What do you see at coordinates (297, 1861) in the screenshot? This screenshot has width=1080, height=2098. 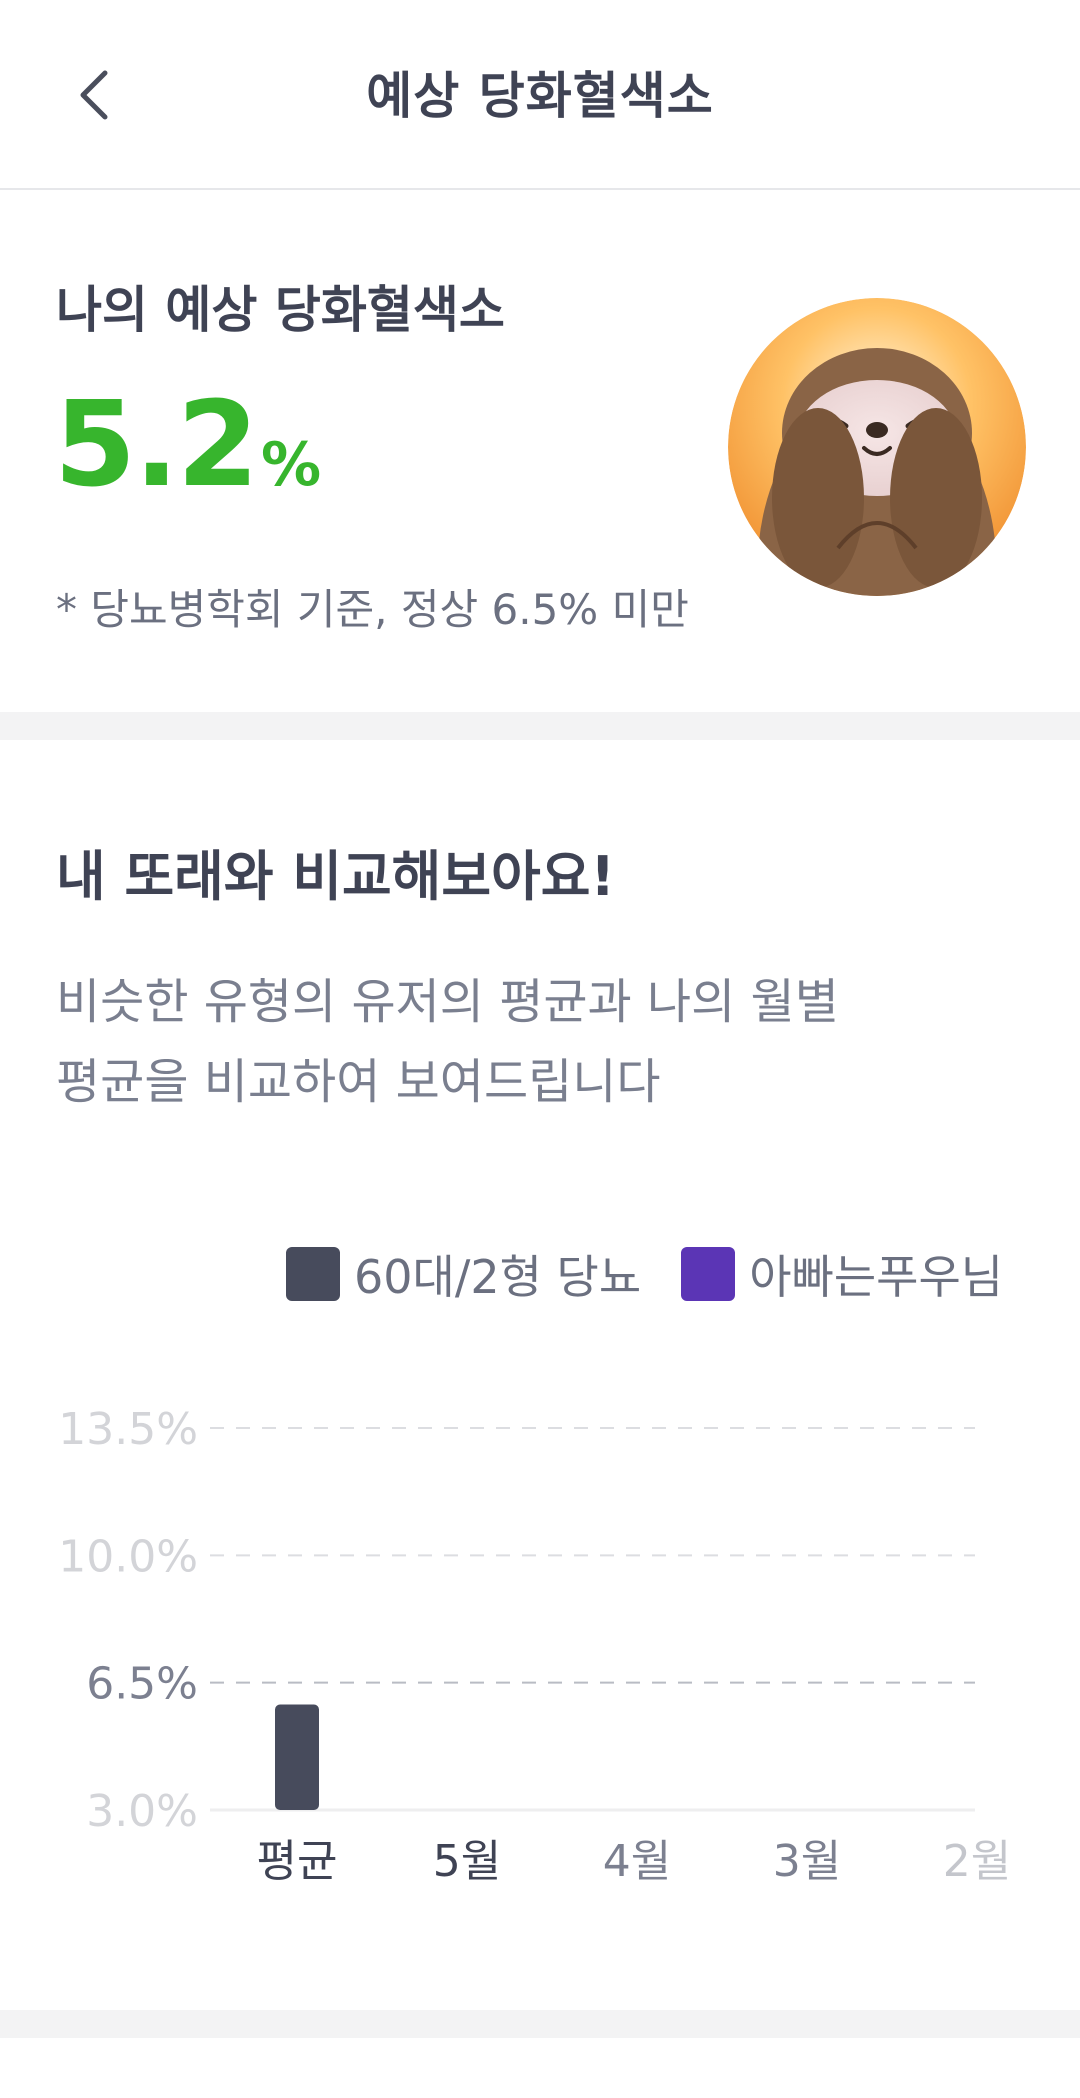 I see `x-category-label: 평균` at bounding box center [297, 1861].